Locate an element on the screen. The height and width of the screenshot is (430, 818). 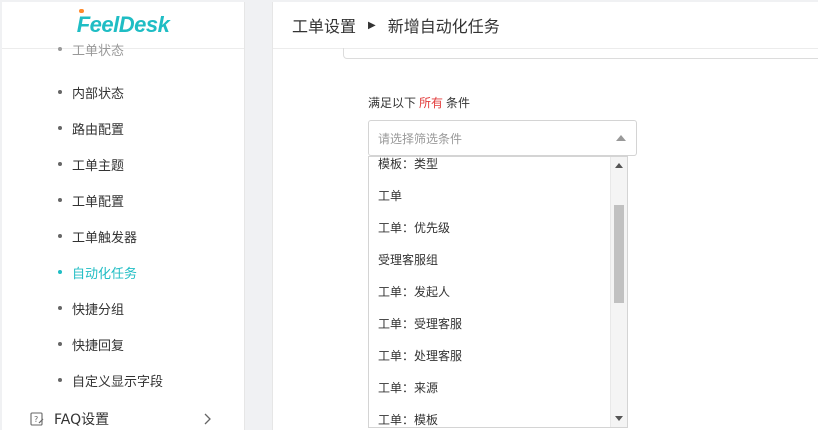
chevron-right-icon is located at coordinates (208, 421).